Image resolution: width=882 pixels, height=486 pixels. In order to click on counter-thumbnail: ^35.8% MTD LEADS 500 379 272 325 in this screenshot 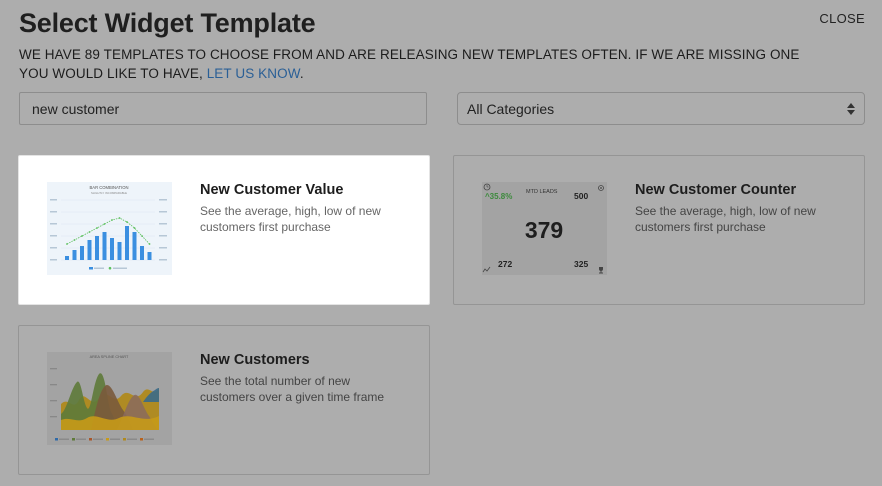, I will do `click(544, 228)`.